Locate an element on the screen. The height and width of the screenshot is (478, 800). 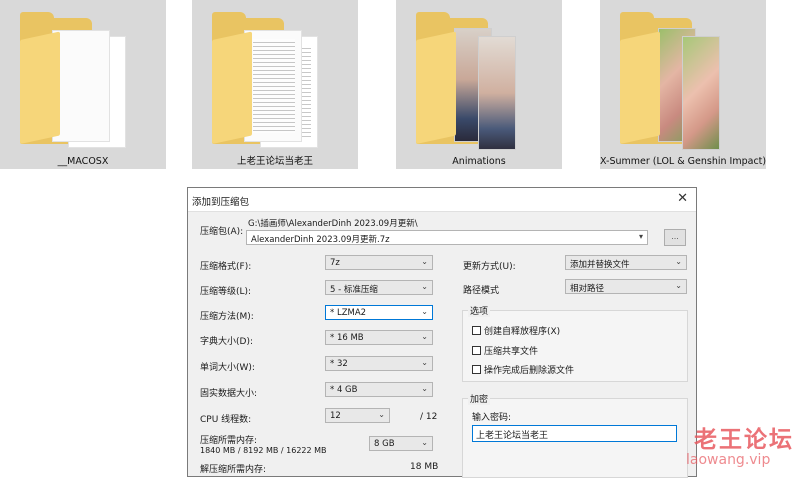
sfx-checkbox: 创建自释放程序(X) is located at coordinates (516, 330).